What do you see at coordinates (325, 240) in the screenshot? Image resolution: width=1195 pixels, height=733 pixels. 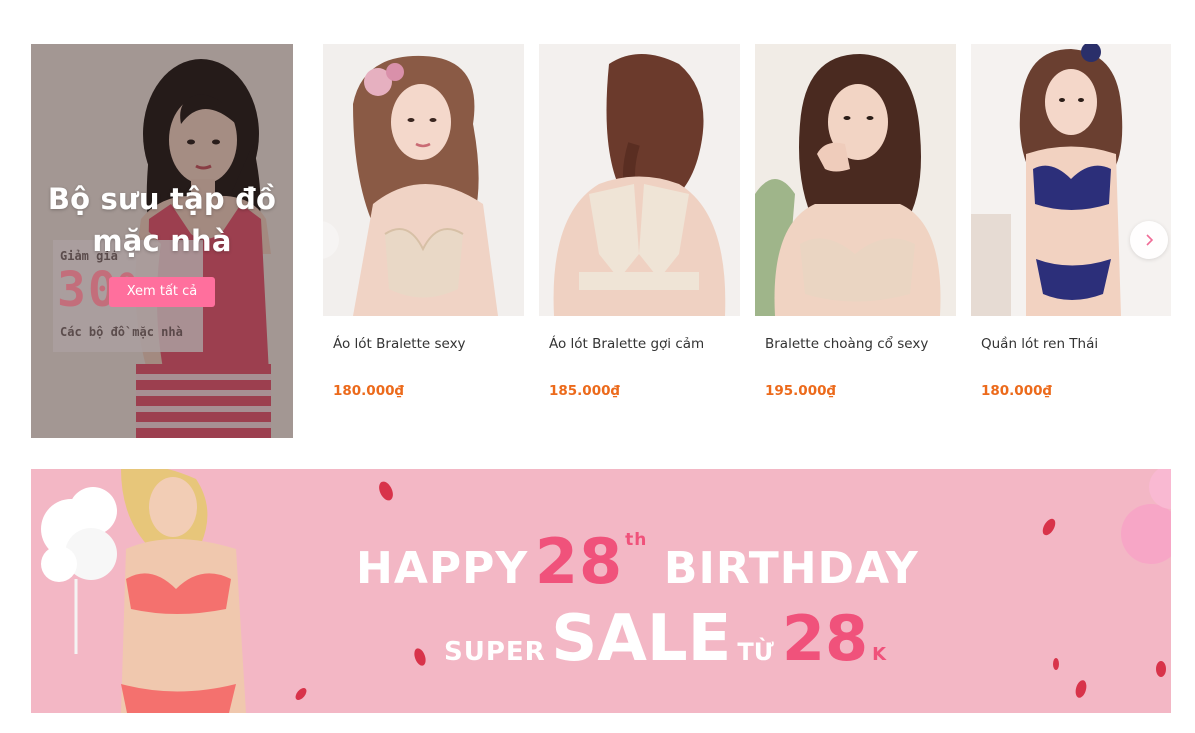 I see `chevron-left-icon` at bounding box center [325, 240].